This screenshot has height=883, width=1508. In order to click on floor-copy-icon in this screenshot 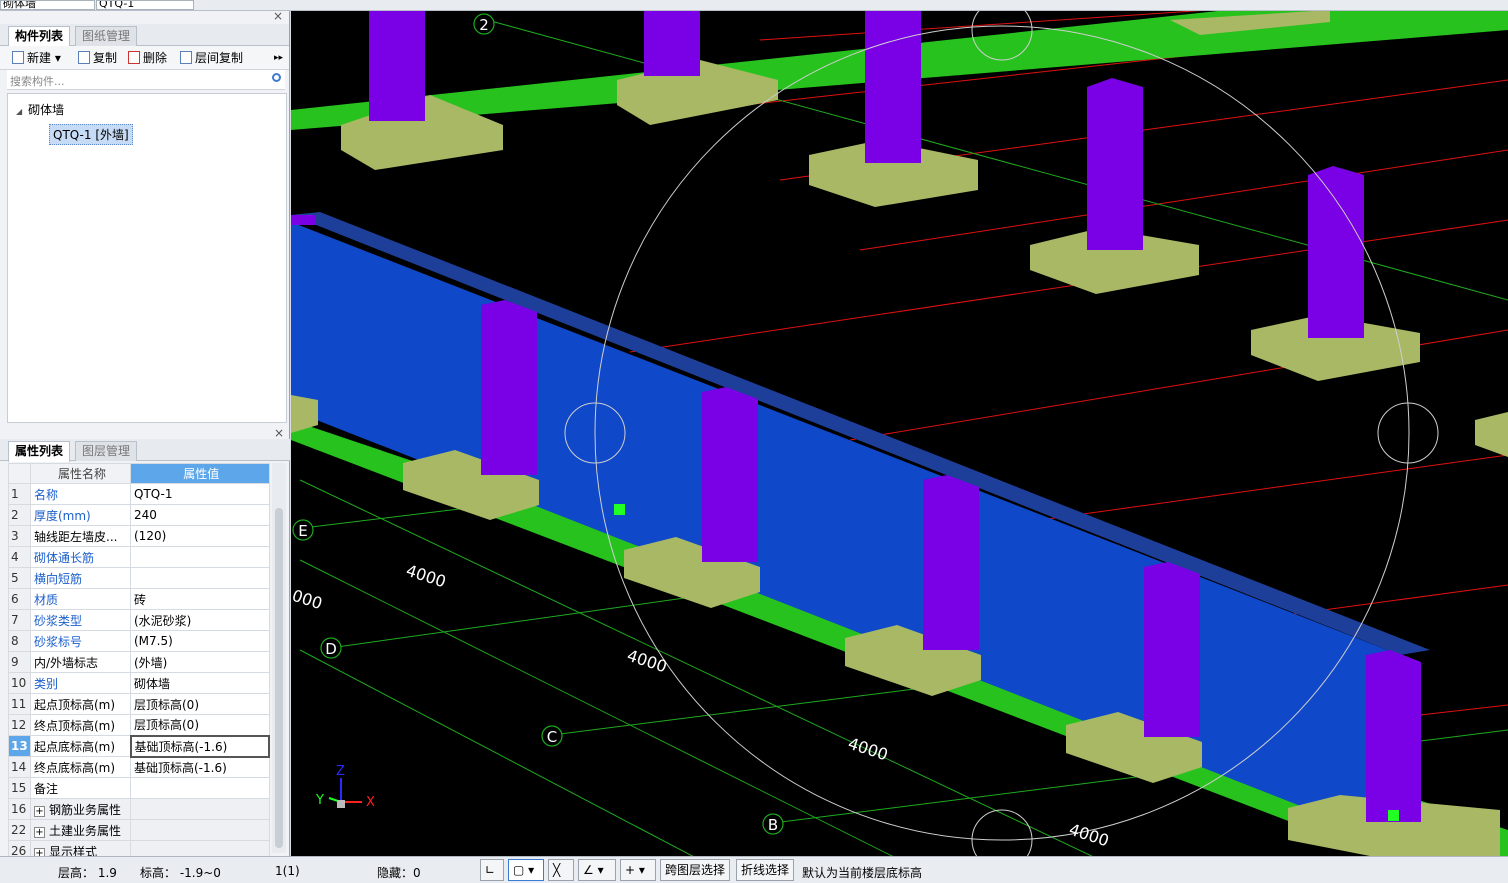, I will do `click(186, 57)`.